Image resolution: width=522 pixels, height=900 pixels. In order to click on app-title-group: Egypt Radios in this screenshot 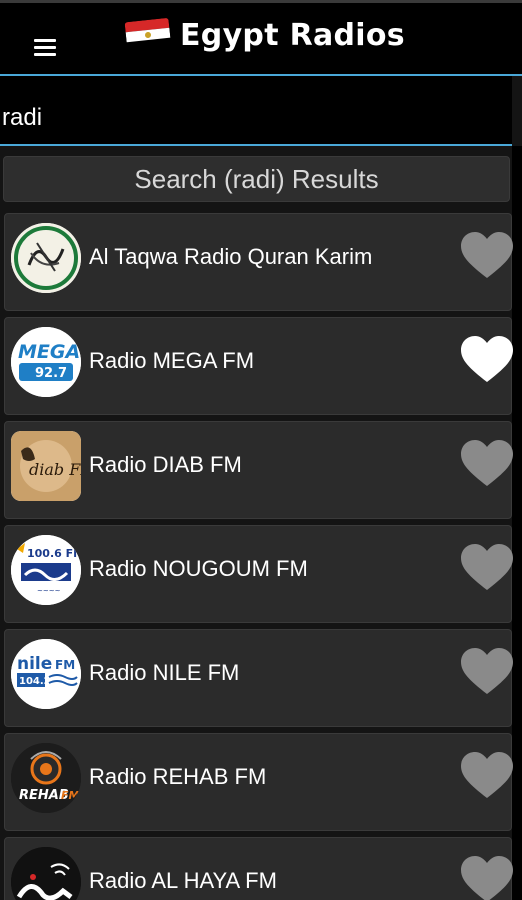, I will do `click(264, 35)`.